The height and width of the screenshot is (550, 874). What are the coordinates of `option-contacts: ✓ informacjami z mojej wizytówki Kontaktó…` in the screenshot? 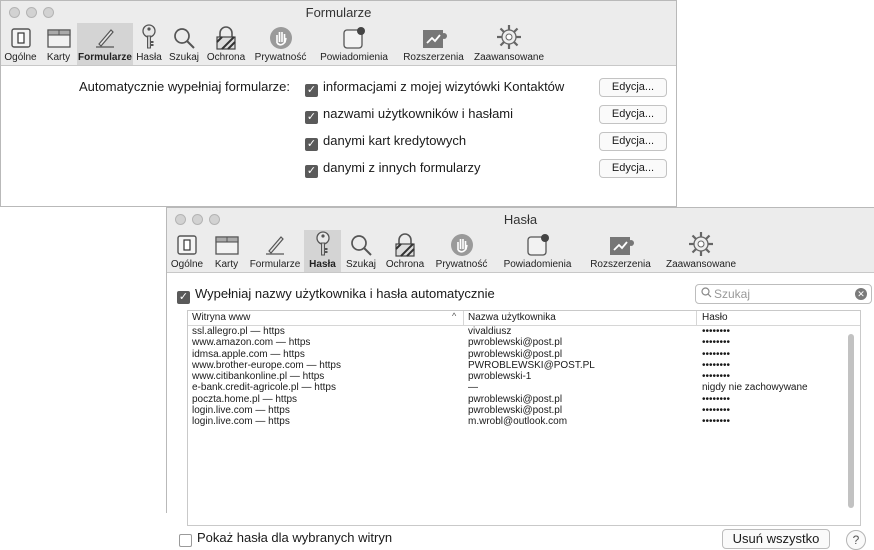 It's located at (434, 88).